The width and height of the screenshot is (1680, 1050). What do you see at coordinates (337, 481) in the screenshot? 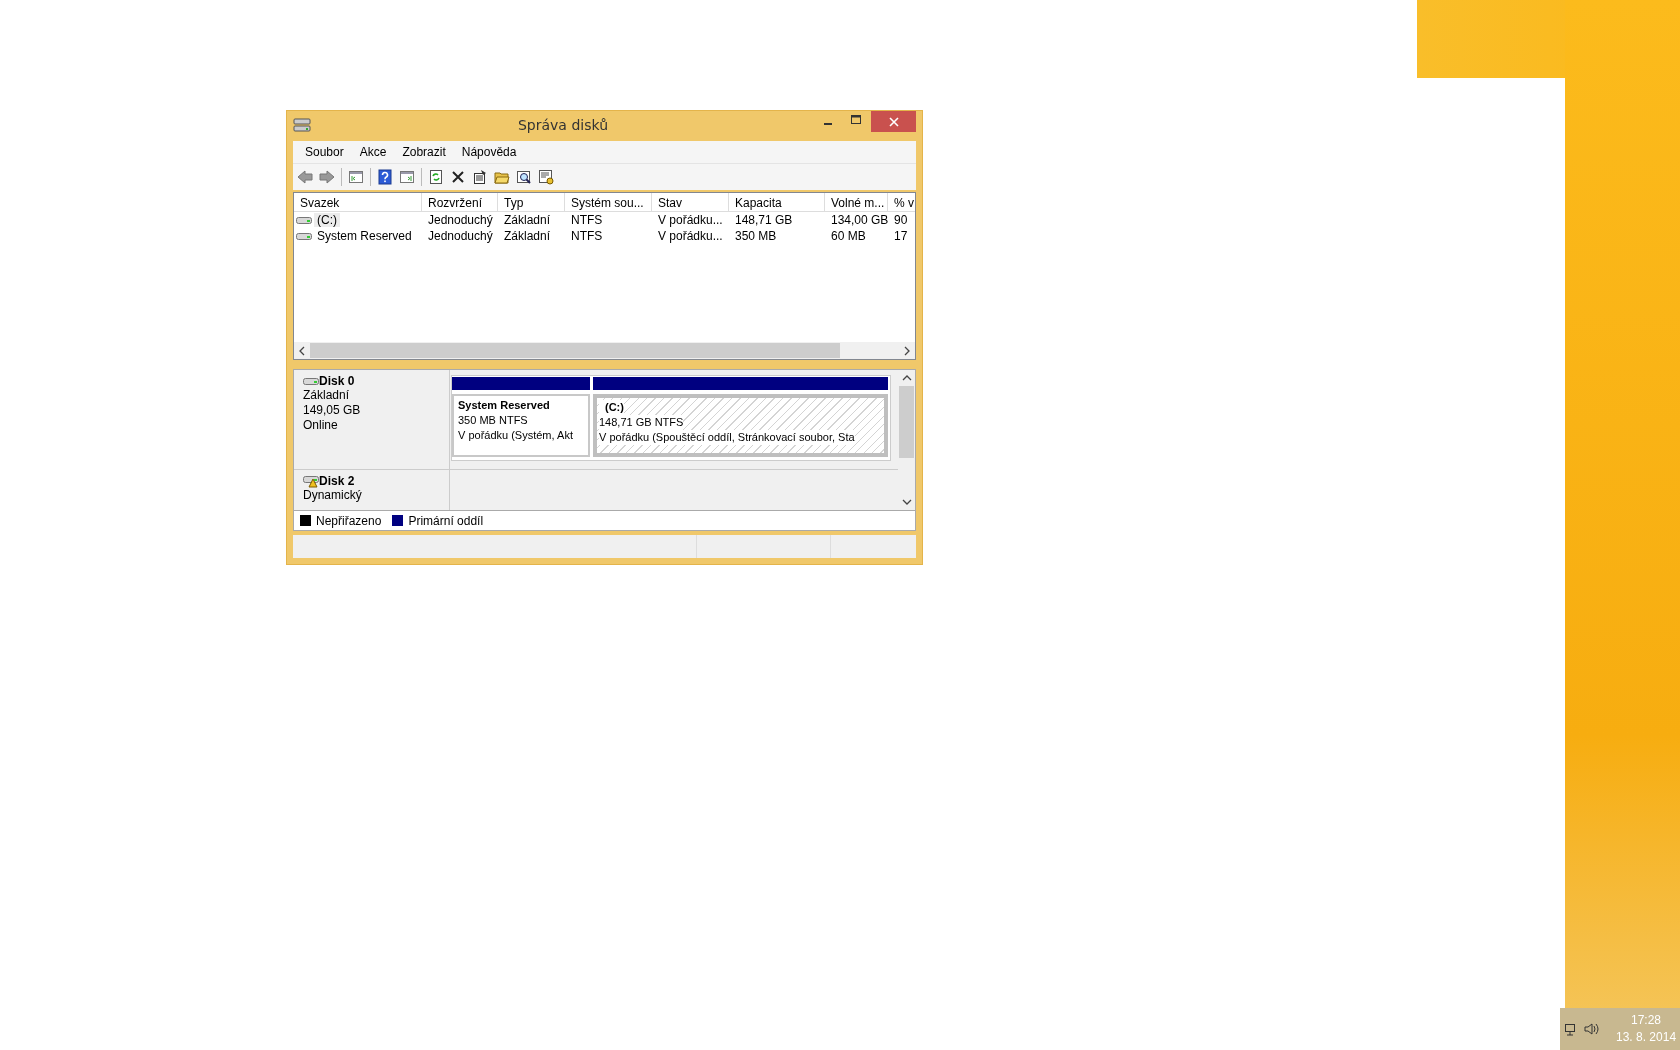
I see `disk-name: Disk 2` at bounding box center [337, 481].